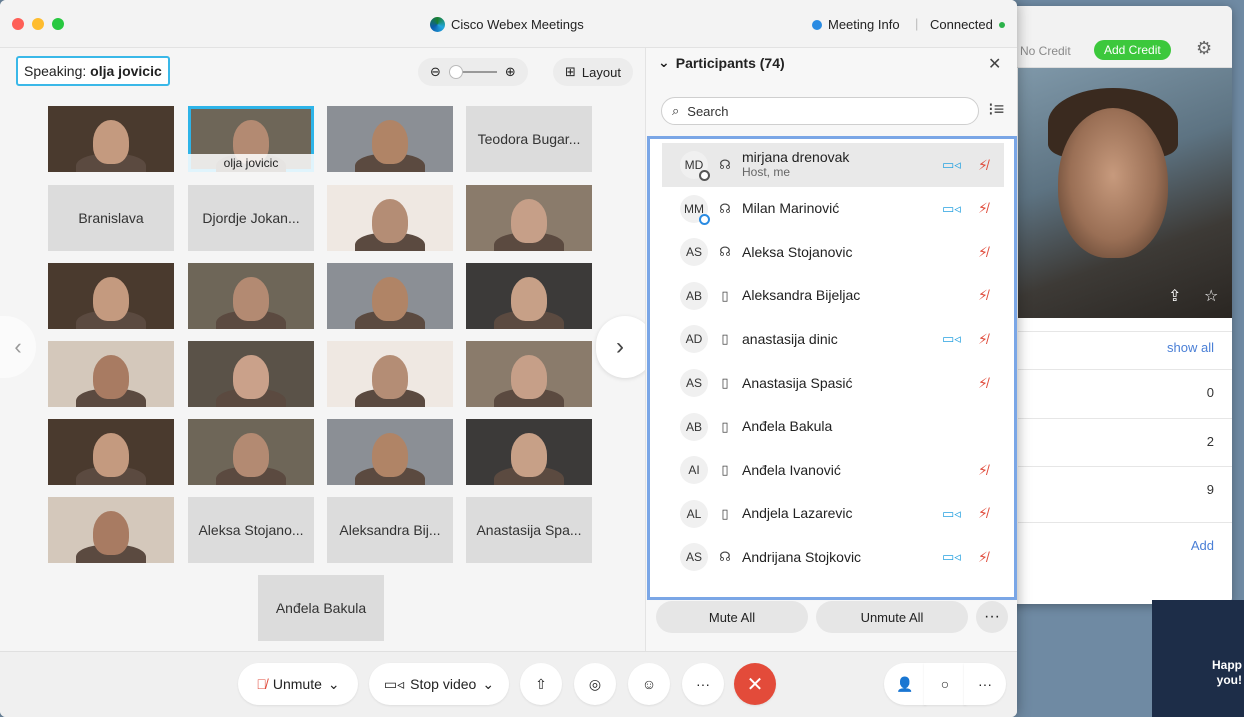 The image size is (1244, 717). I want to click on leave-meeting-button: ✕, so click(755, 684).